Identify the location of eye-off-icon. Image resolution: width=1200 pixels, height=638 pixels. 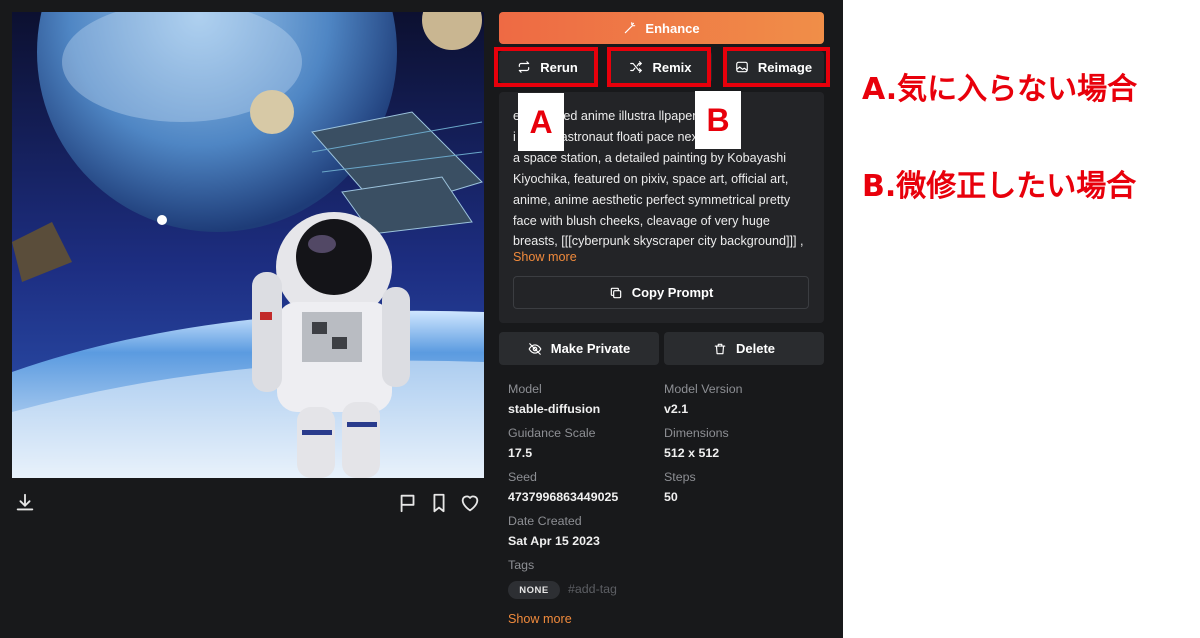
(535, 348).